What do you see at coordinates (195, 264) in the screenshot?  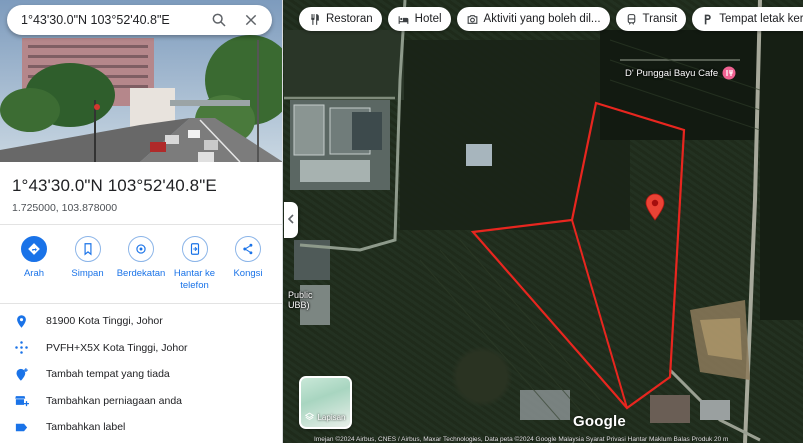 I see `send-to-phone-button: Hantar ke telefon` at bounding box center [195, 264].